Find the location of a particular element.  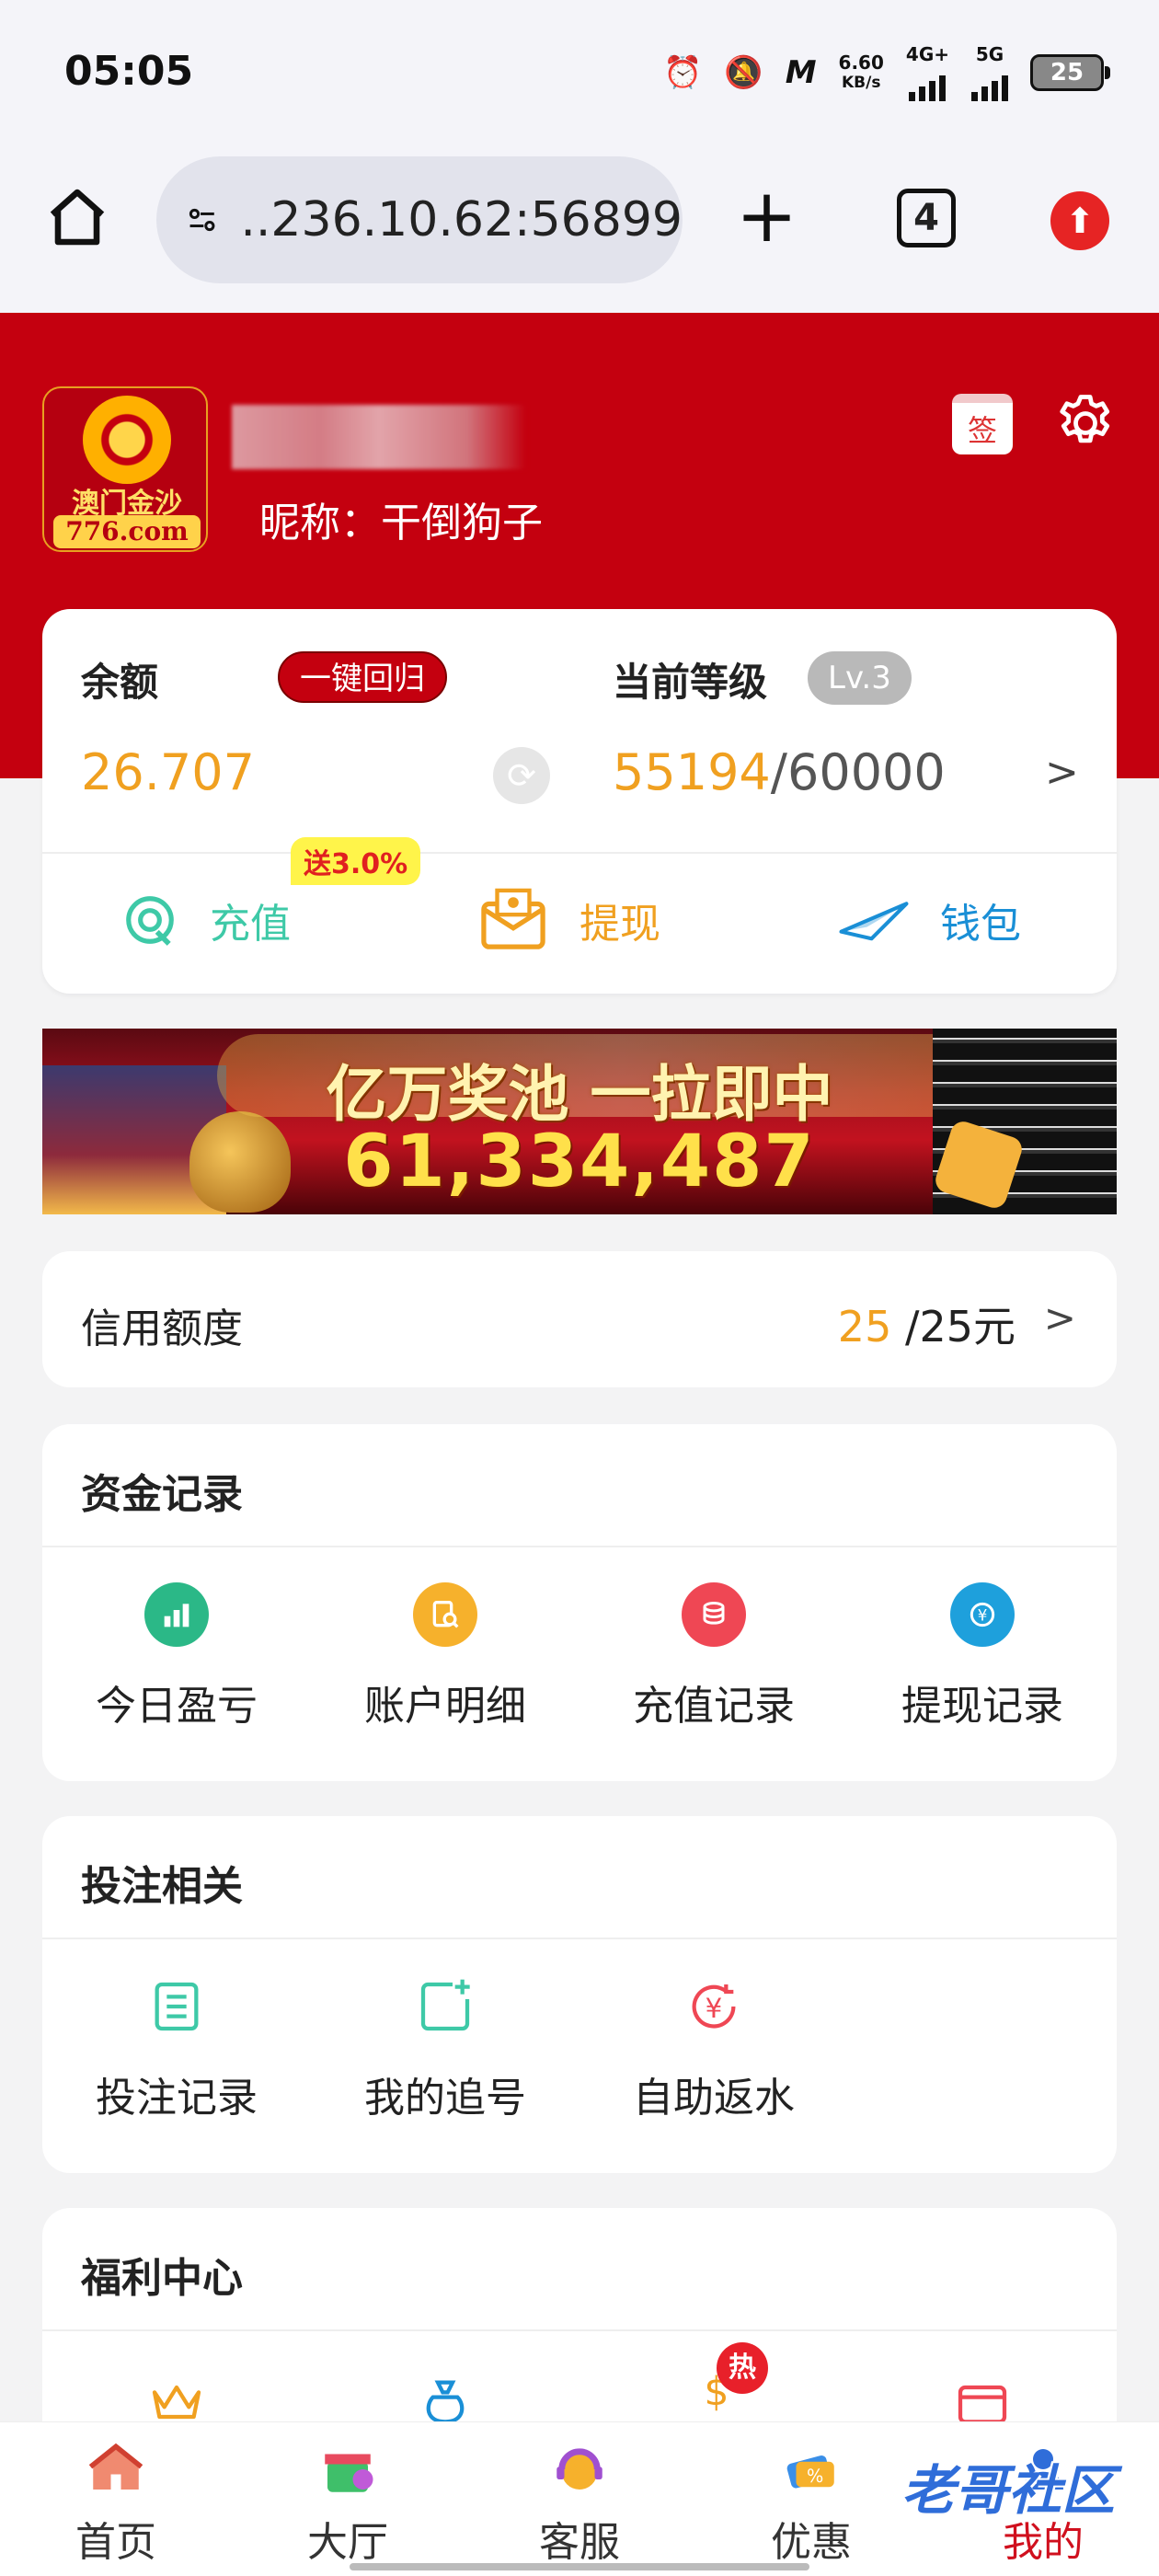

dollar-icon: $ 热 is located at coordinates (725, 2378).